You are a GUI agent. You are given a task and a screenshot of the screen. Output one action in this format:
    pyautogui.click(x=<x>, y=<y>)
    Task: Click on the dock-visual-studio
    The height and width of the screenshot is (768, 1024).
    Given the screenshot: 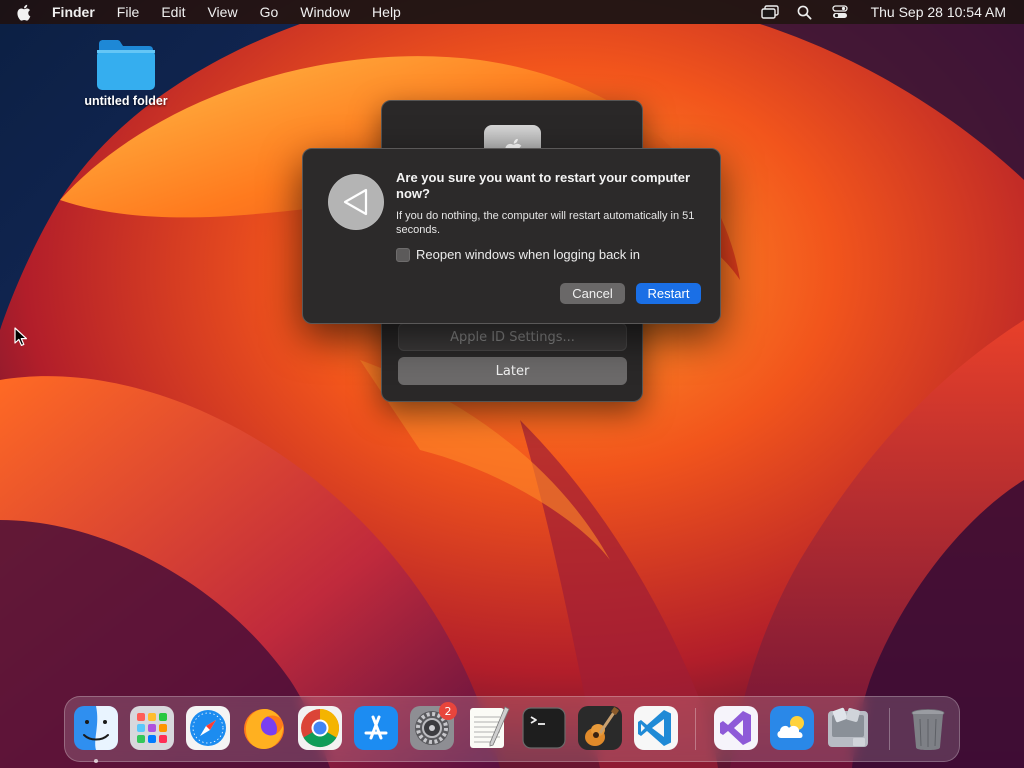 What is the action you would take?
    pyautogui.click(x=736, y=728)
    